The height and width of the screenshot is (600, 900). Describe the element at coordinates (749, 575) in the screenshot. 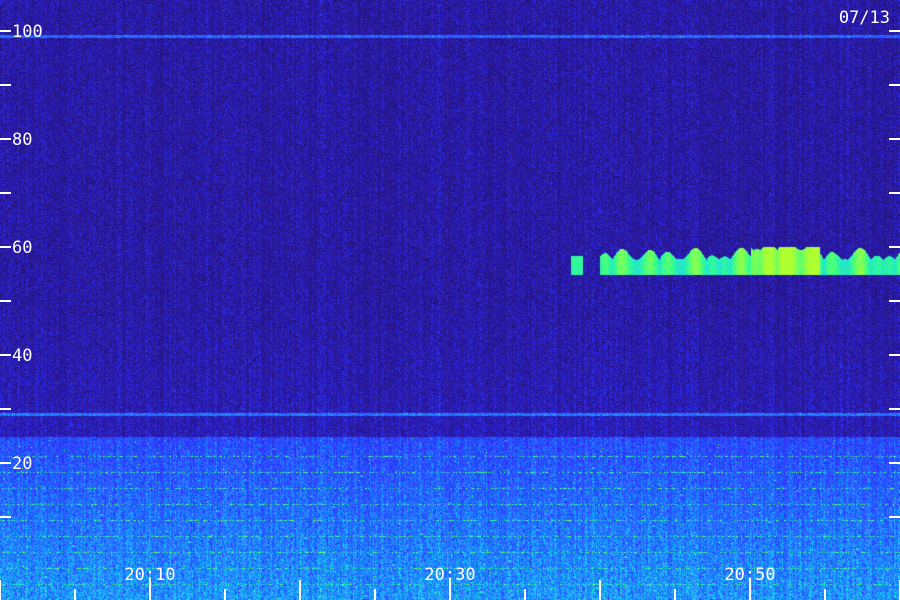

I see `x-tick-label: 20:50` at that location.